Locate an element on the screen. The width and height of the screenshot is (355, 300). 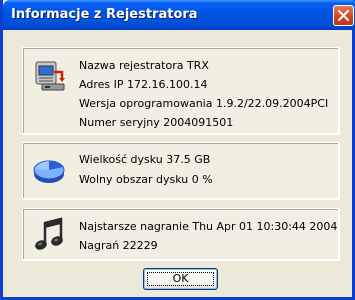
recorder-name: Nazwa rejestratora TRX is located at coordinates (144, 65).